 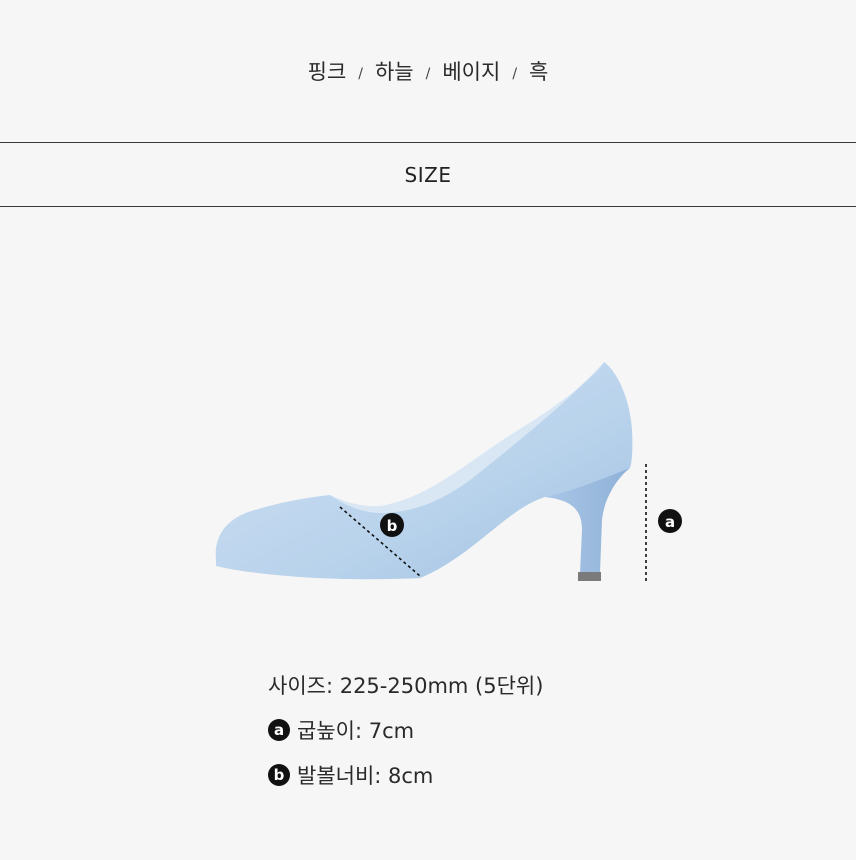 I want to click on marker-a-label: a, so click(x=670, y=522).